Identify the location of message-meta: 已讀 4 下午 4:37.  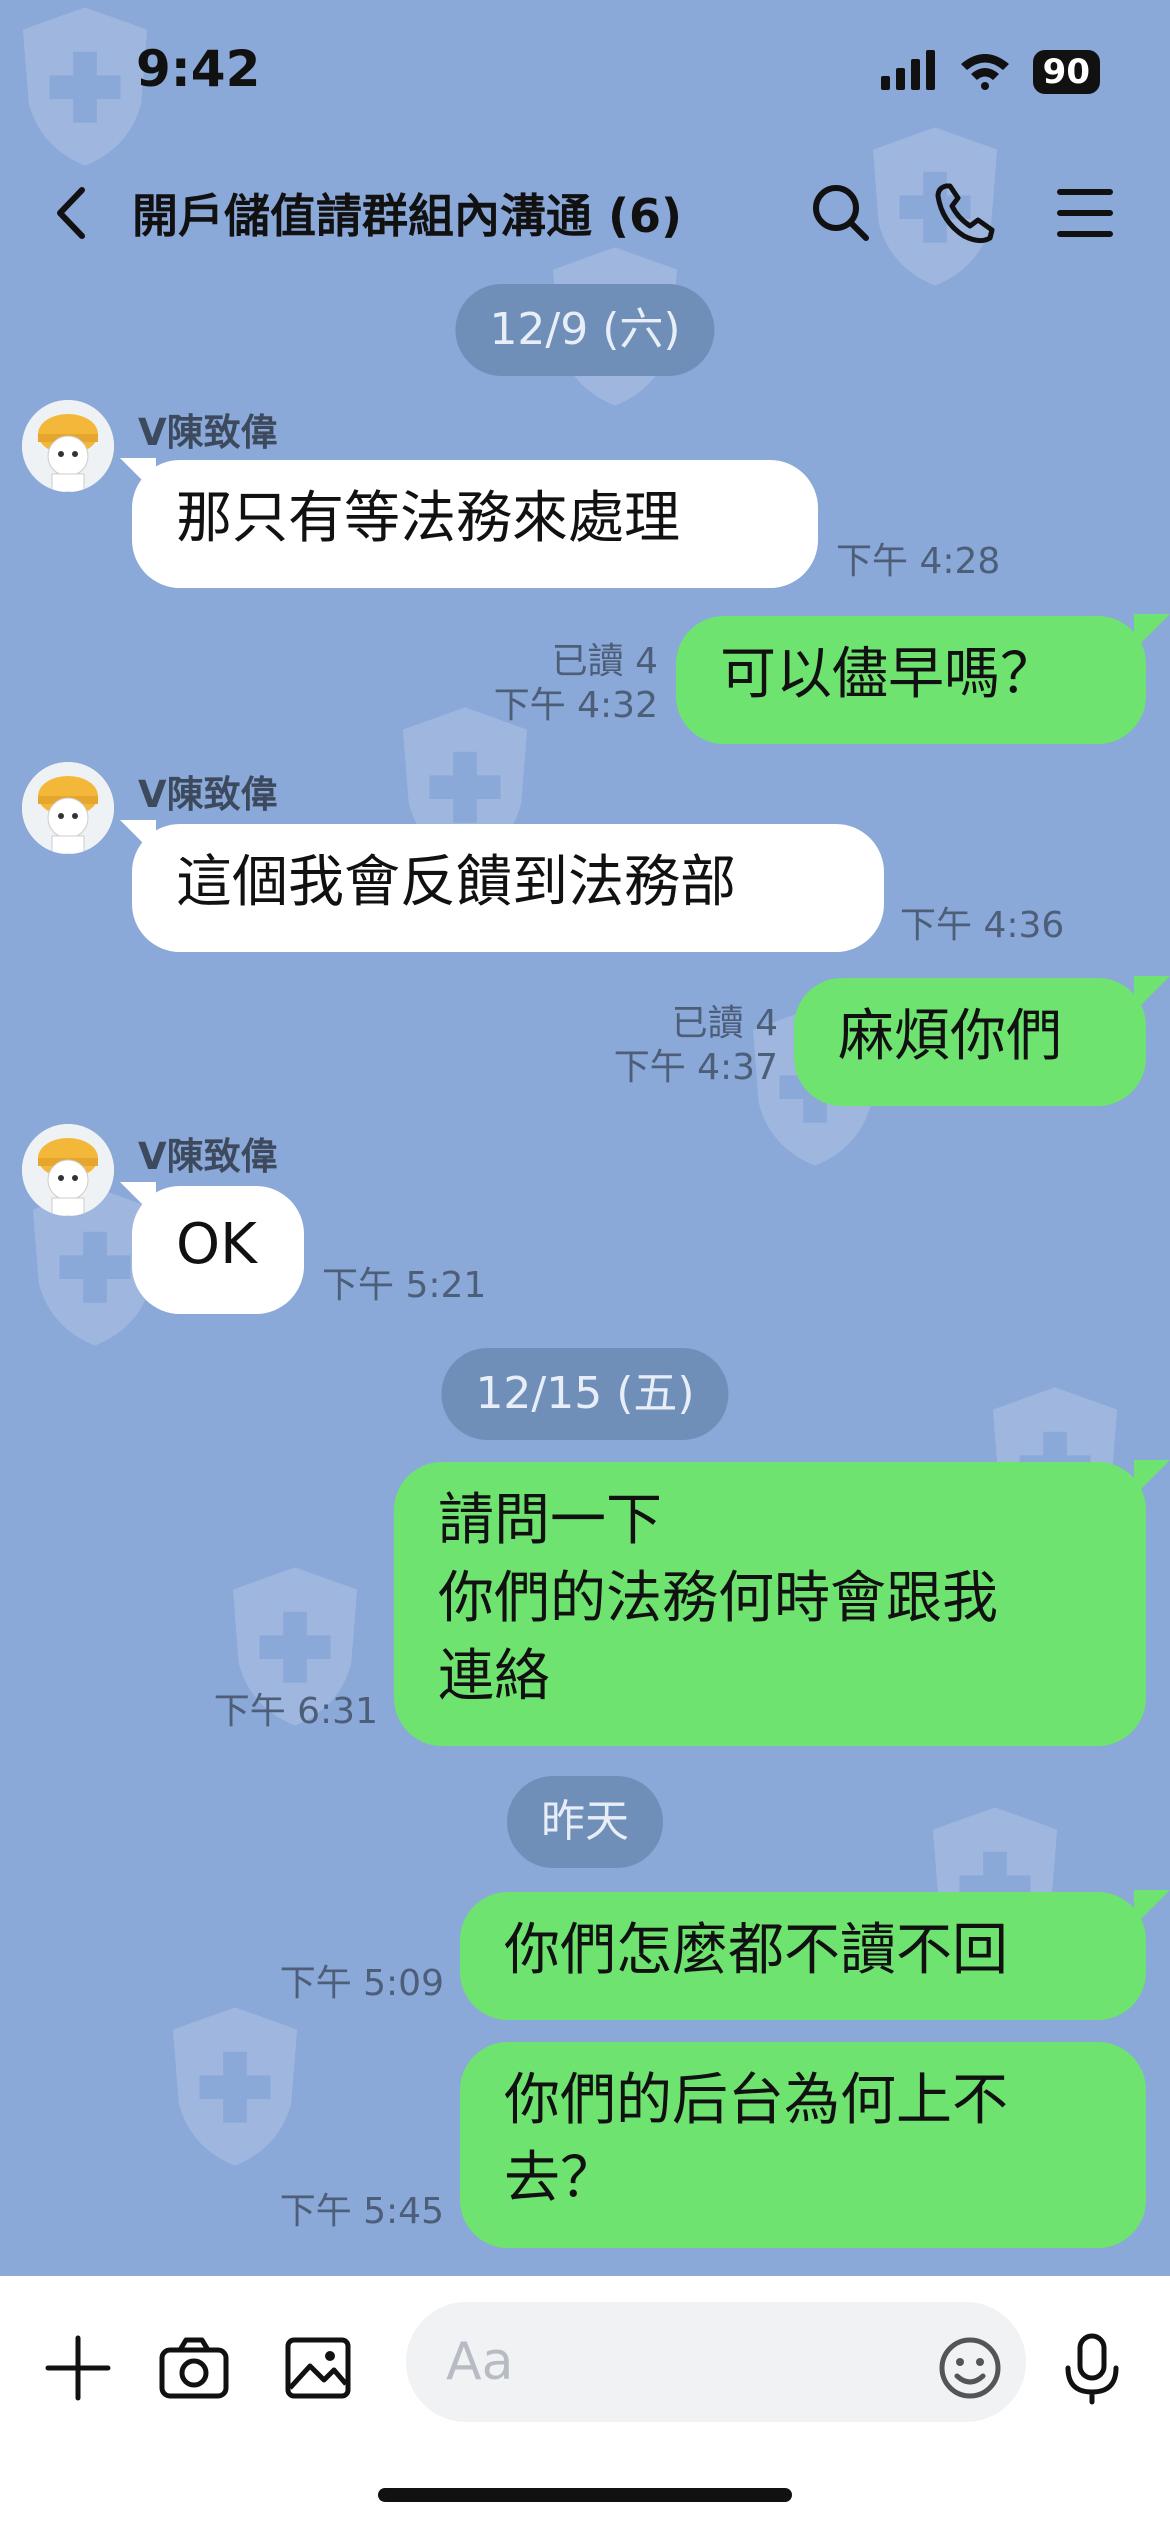
(696, 1046).